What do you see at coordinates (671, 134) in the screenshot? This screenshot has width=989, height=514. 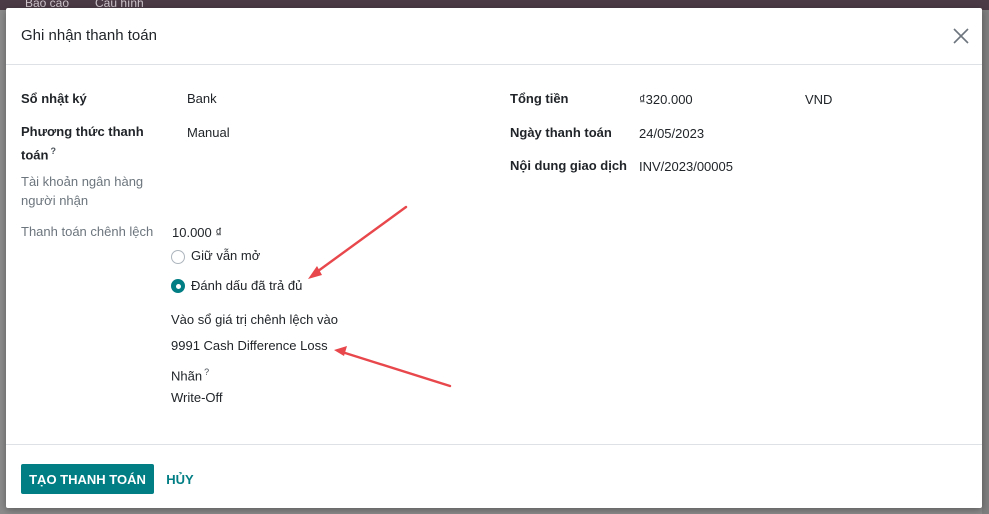 I see `payment-date-field: 24/05/2023` at bounding box center [671, 134].